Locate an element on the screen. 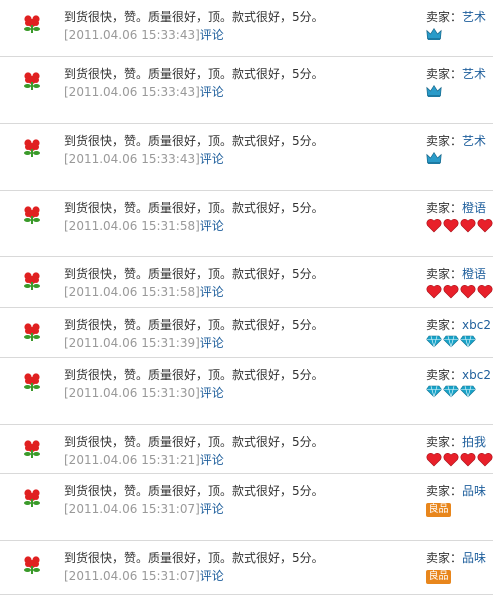 The height and width of the screenshot is (595, 493). seller-name-link: 拍我 is located at coordinates (474, 442).